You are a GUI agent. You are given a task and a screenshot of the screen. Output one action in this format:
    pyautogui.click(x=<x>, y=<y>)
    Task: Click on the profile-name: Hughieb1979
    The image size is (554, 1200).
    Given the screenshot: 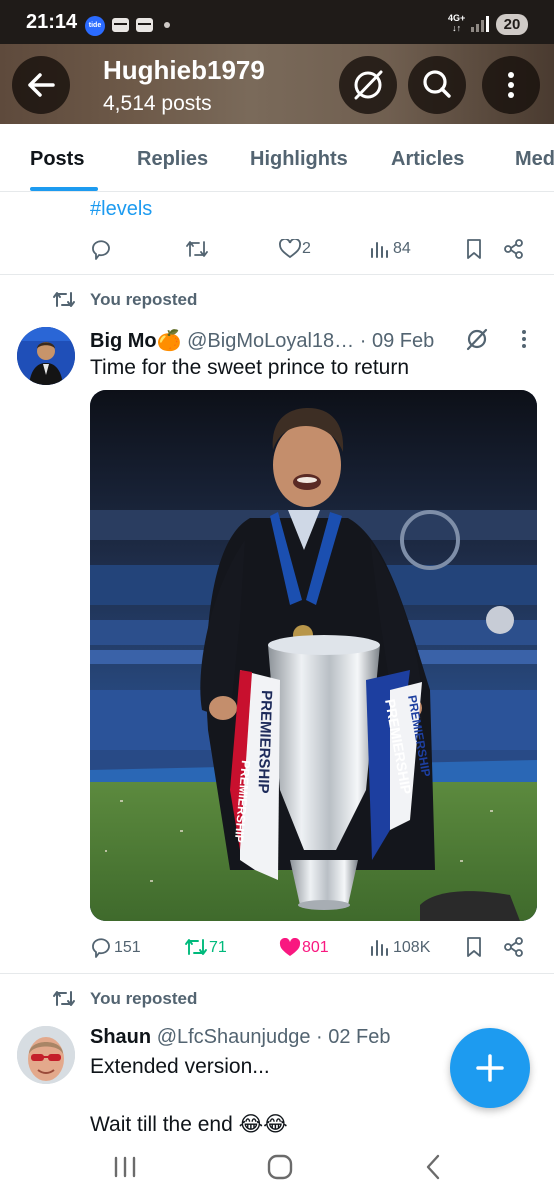 What is the action you would take?
    pyautogui.click(x=184, y=70)
    